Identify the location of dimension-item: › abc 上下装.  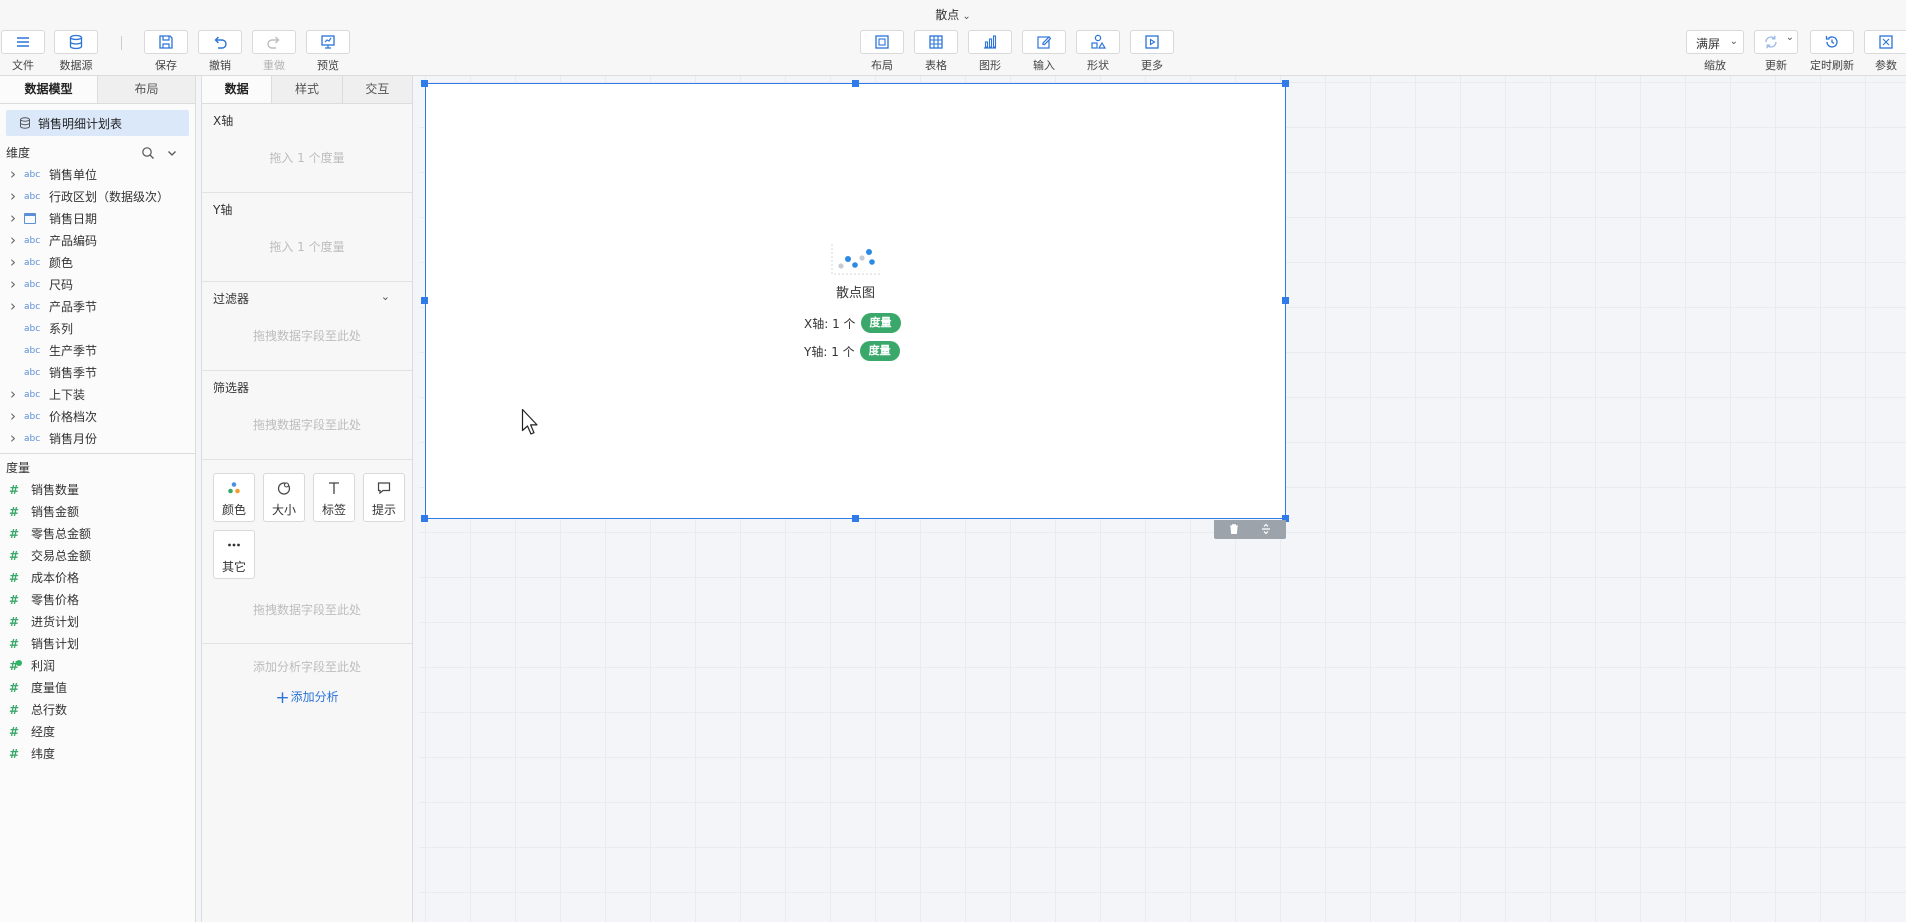
(97, 395).